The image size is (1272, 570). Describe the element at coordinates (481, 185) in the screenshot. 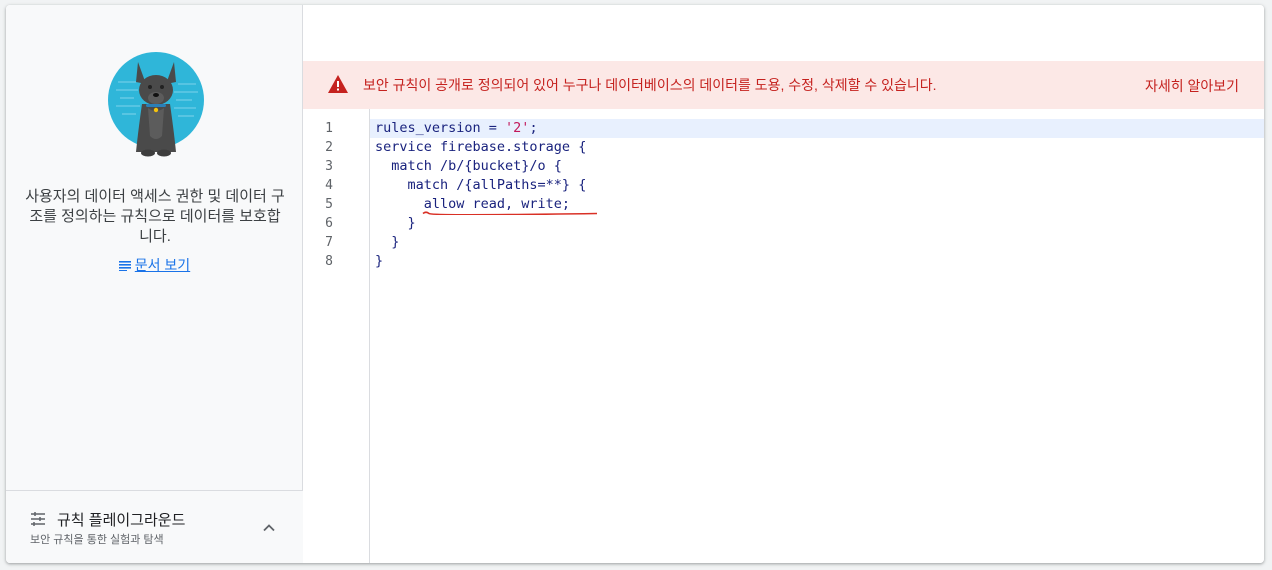

I see `code-text: match /{allPaths=**} {` at that location.